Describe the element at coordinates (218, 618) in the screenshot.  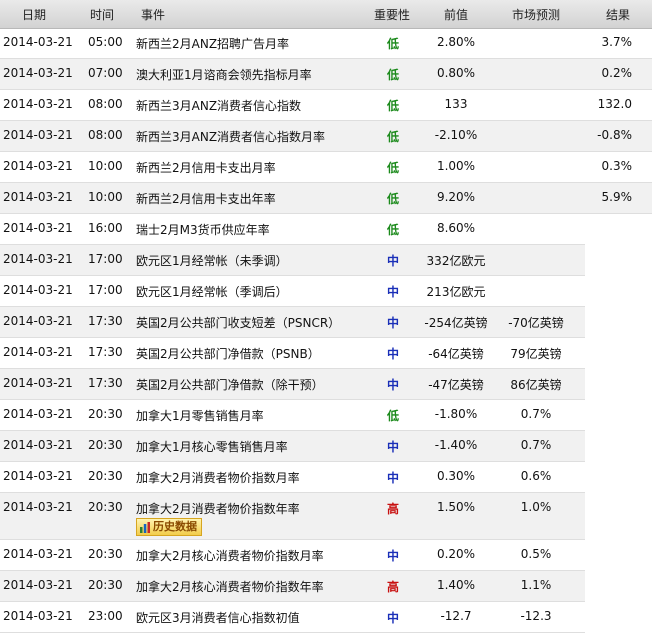
I see `row-event: 欧元区3月消费者信心指数初值` at that location.